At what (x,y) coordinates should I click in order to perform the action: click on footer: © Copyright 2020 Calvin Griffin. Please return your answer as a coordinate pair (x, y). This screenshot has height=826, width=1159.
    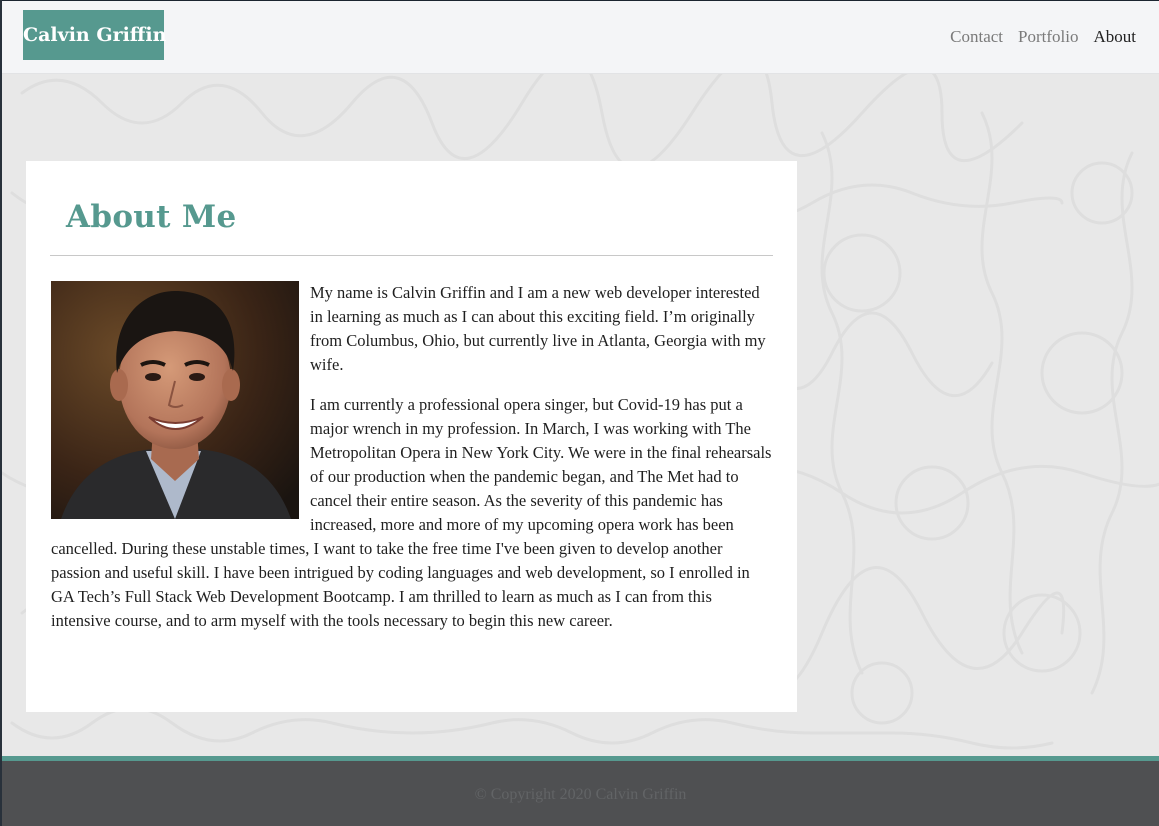
    Looking at the image, I should click on (580, 791).